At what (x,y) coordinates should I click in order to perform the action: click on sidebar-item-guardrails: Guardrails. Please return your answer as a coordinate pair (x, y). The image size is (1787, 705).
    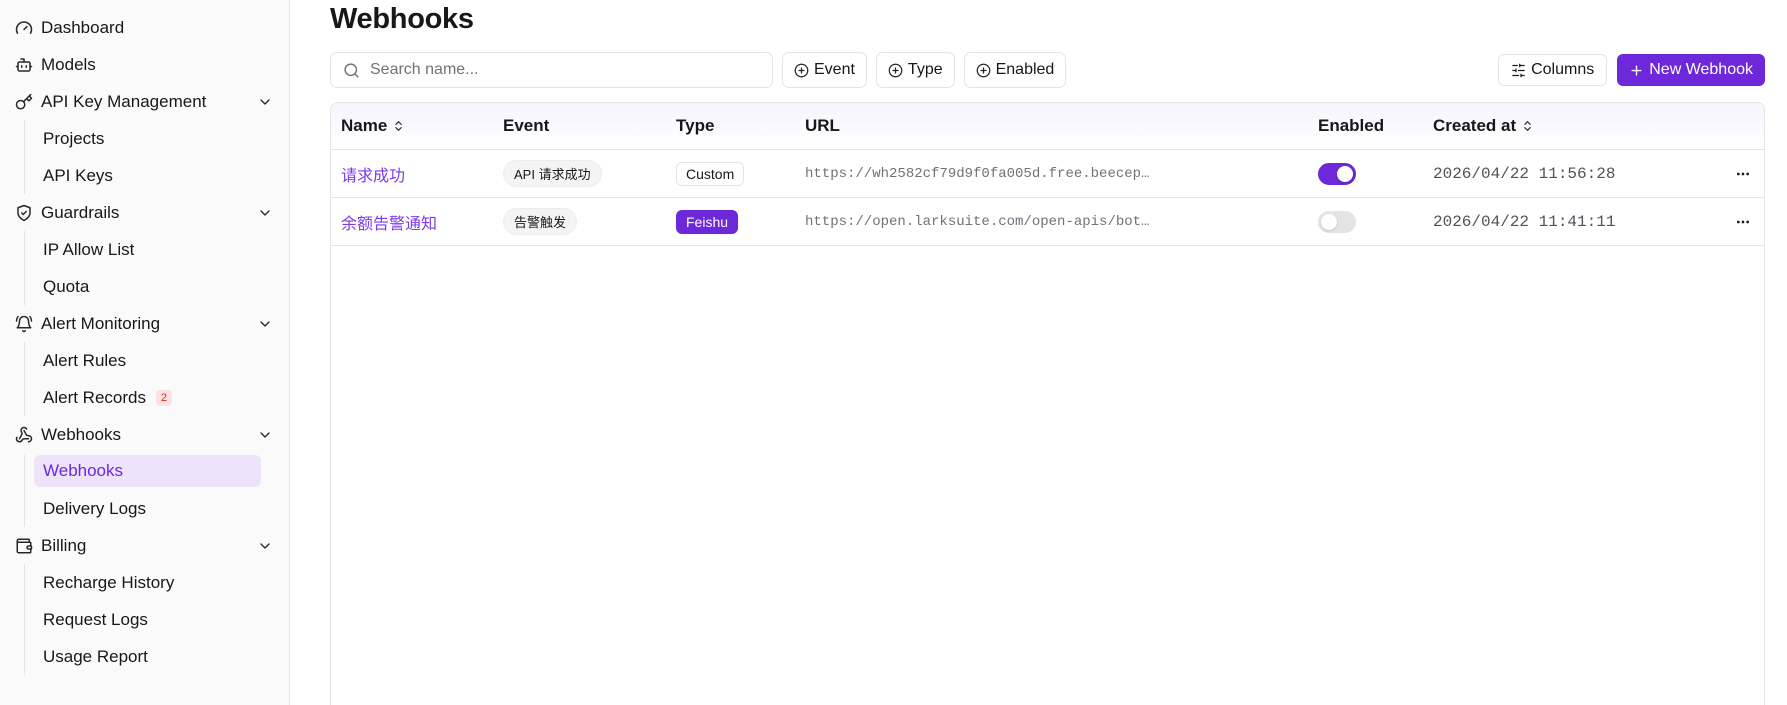
    Looking at the image, I should click on (144, 212).